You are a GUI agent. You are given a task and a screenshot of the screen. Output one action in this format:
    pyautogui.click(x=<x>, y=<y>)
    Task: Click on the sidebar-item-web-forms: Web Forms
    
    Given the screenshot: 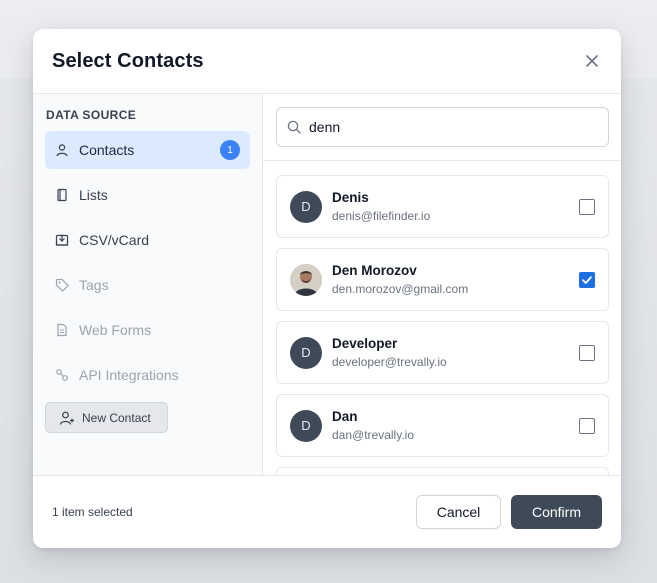 What is the action you would take?
    pyautogui.click(x=147, y=330)
    